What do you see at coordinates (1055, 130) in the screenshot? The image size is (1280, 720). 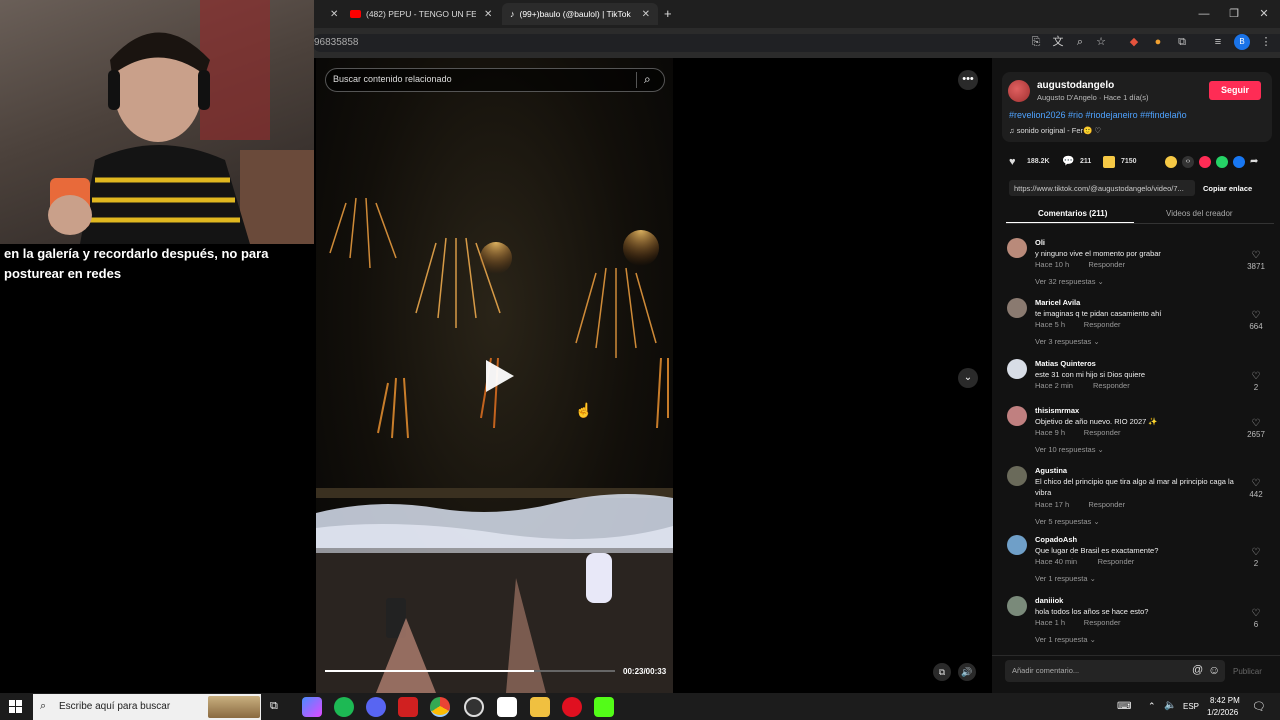 I see `sound-link: ♫ sonido original - Fer🙂 ♡` at bounding box center [1055, 130].